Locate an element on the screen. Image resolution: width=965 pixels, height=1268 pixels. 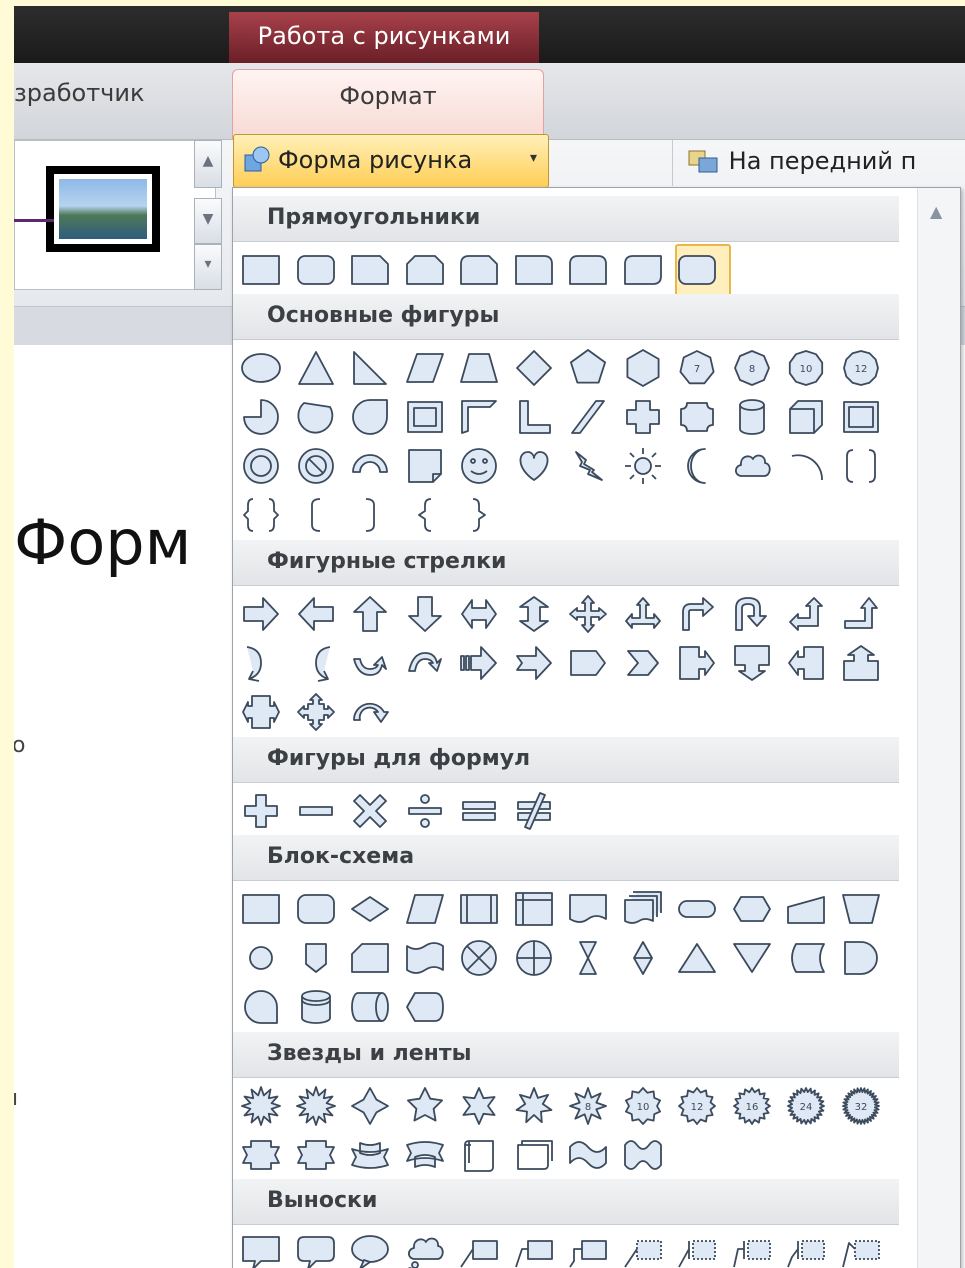
shape-pentagon-icon is located at coordinates (588, 368).